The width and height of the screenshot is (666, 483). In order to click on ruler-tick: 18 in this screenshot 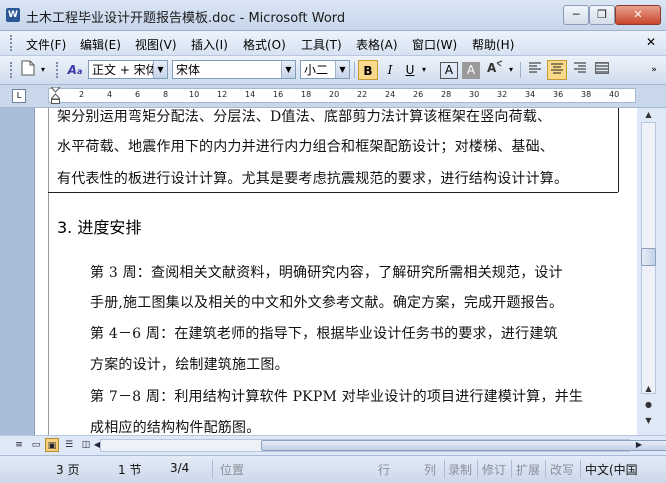, I will do `click(306, 94)`.